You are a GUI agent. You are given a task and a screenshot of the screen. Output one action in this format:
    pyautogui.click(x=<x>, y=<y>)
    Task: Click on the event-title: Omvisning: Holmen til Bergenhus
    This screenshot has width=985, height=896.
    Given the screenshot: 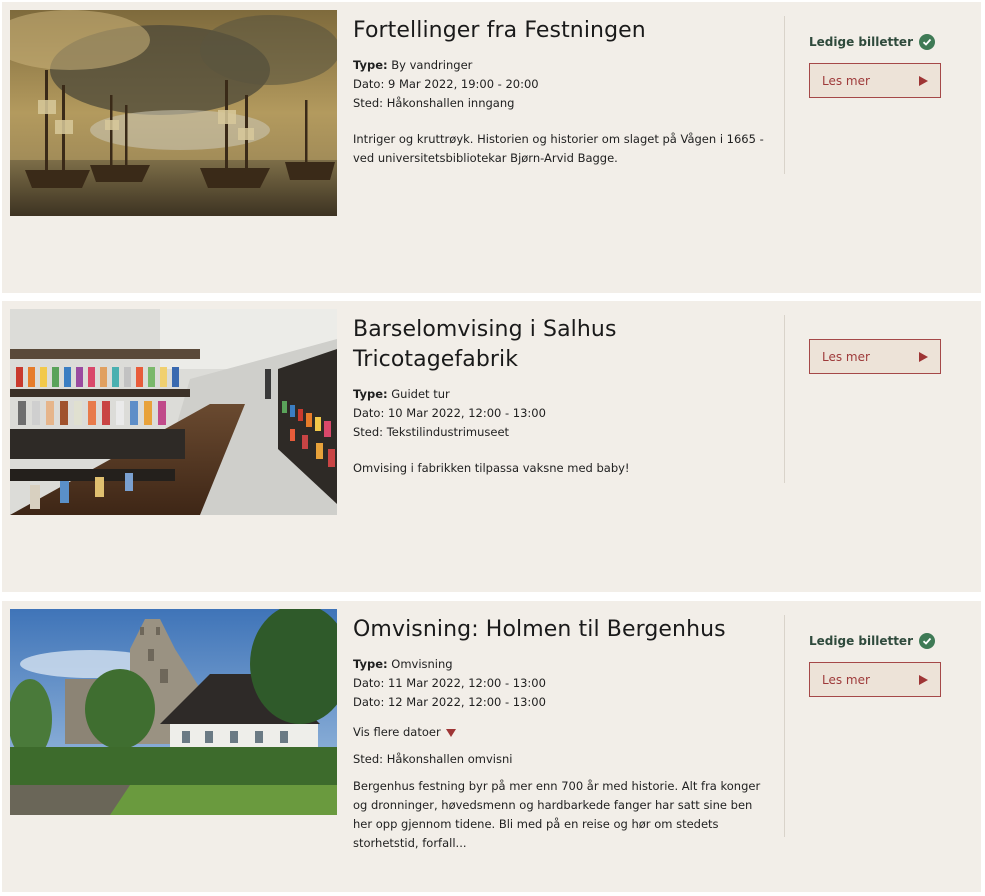 What is the action you would take?
    pyautogui.click(x=564, y=630)
    